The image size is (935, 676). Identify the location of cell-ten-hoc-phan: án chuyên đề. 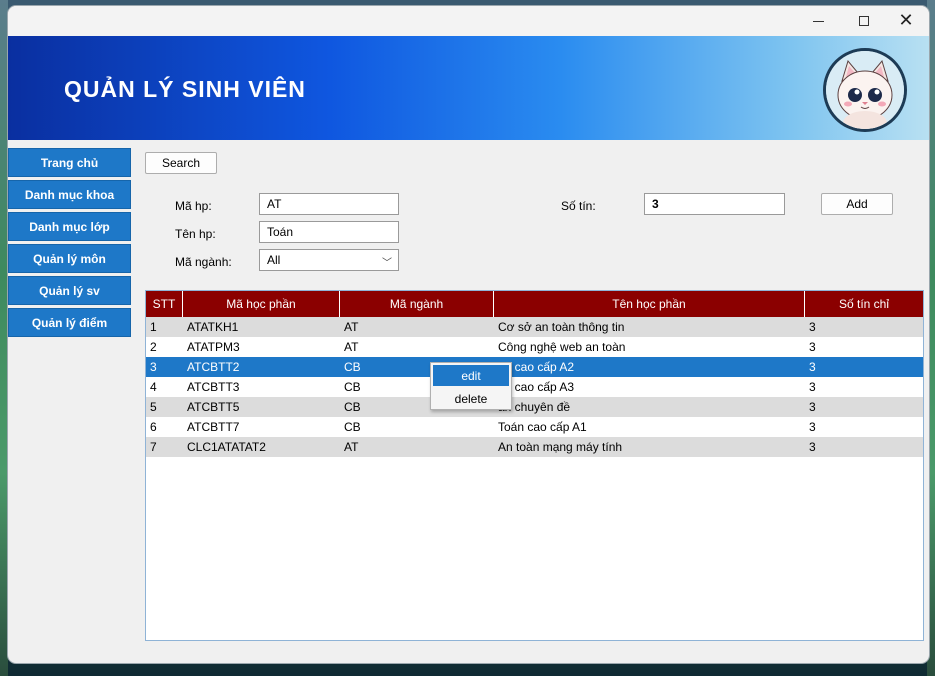
(534, 407).